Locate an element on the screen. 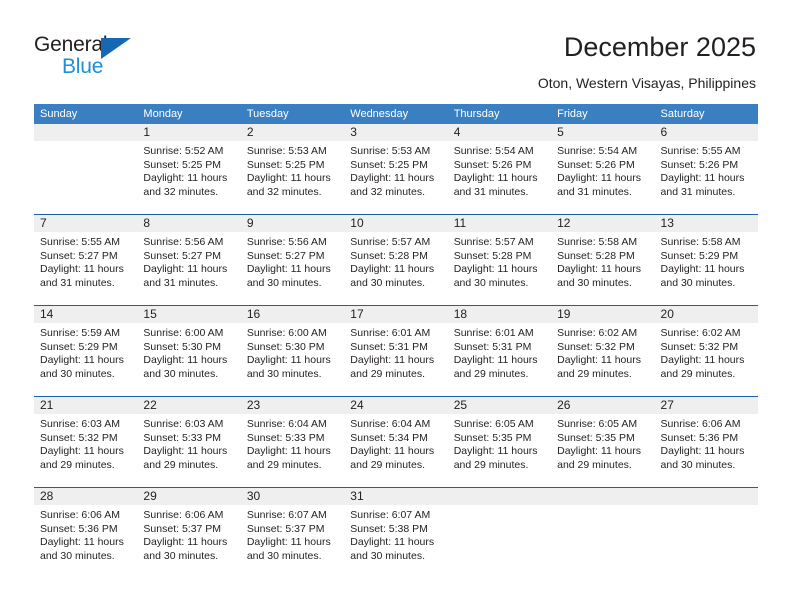 The width and height of the screenshot is (792, 612). day-number: 20 is located at coordinates (706, 314).